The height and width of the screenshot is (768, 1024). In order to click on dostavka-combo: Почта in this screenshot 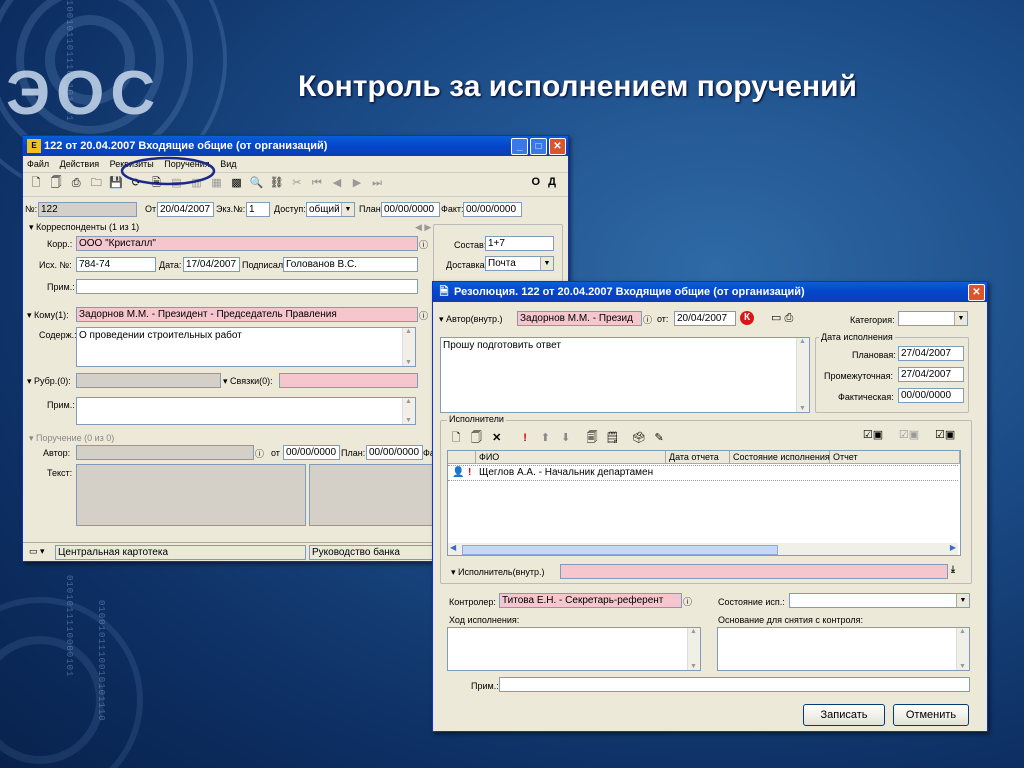, I will do `click(519, 263)`.